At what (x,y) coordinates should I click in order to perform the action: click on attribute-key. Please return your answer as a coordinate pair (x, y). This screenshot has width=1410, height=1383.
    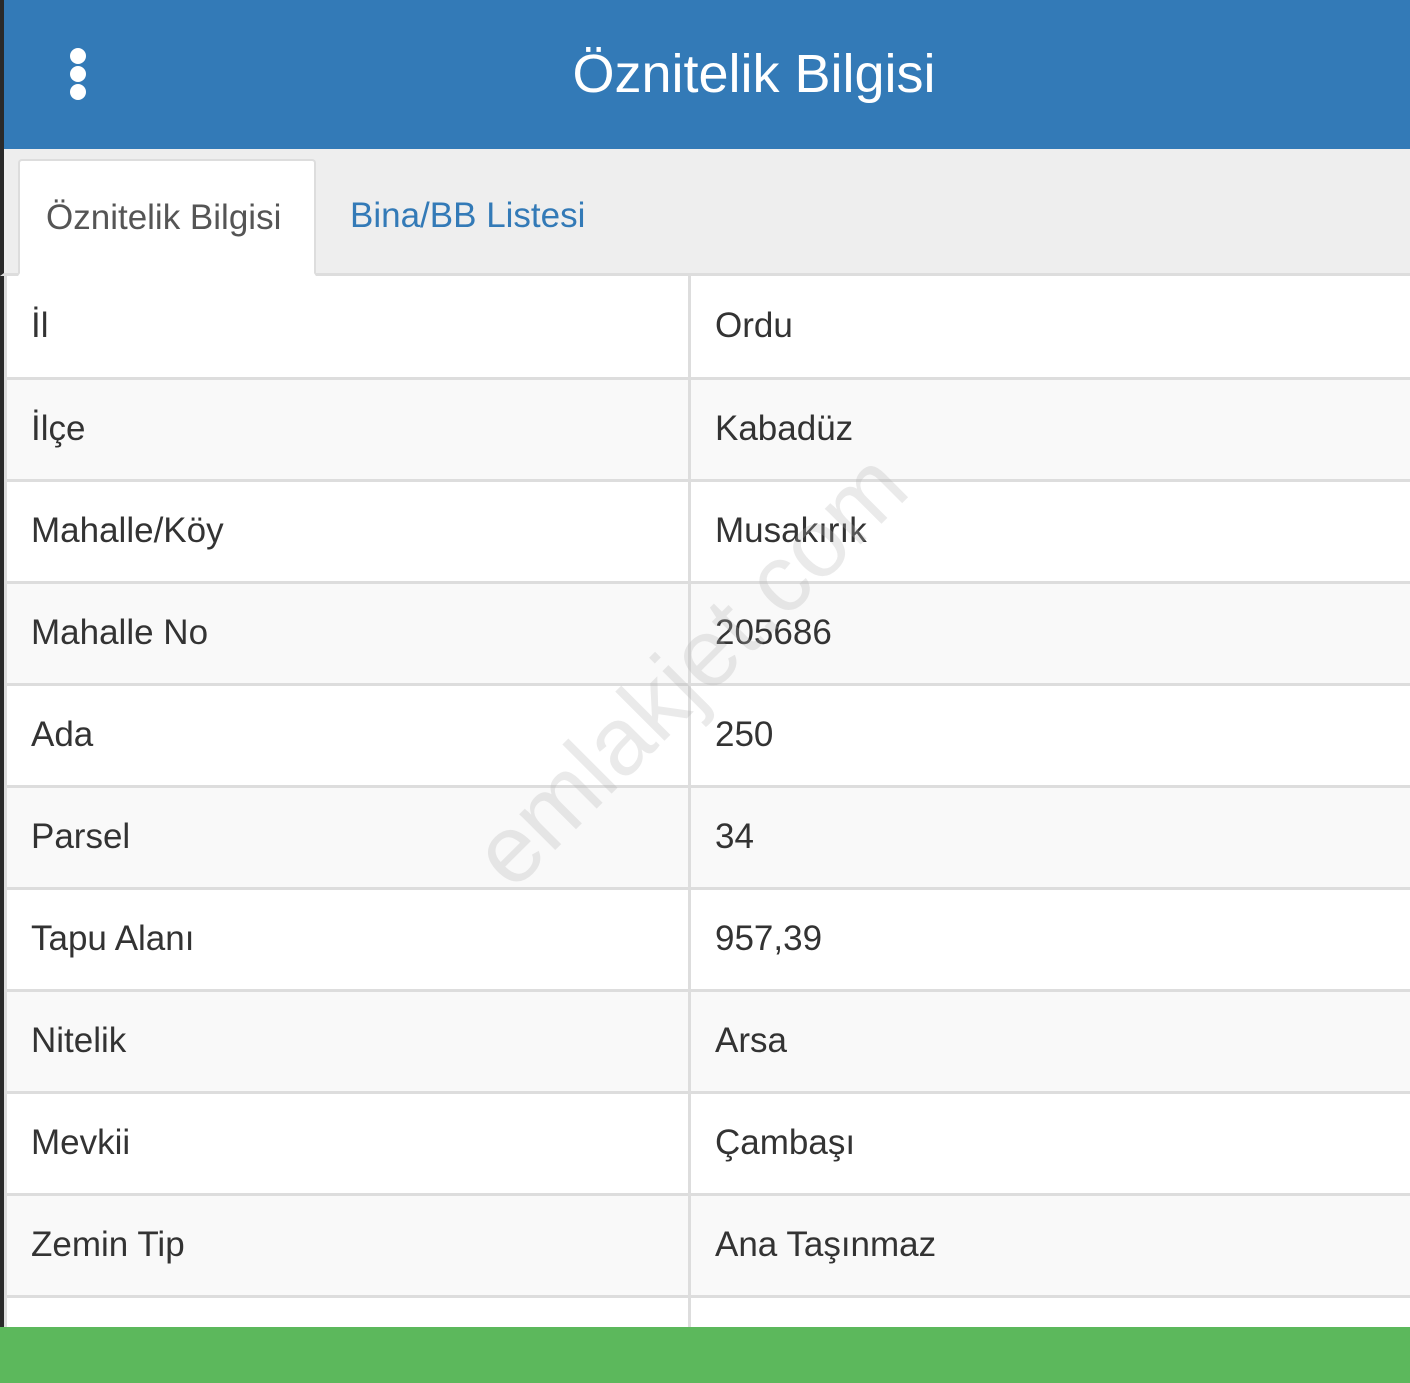
    Looking at the image, I should click on (347, 1311).